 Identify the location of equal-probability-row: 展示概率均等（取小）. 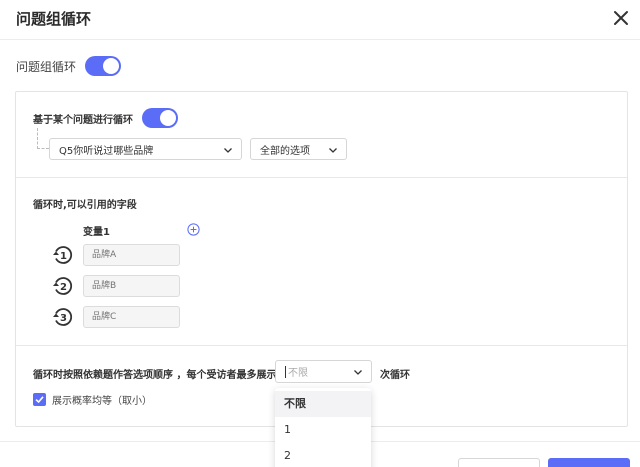
(92, 399).